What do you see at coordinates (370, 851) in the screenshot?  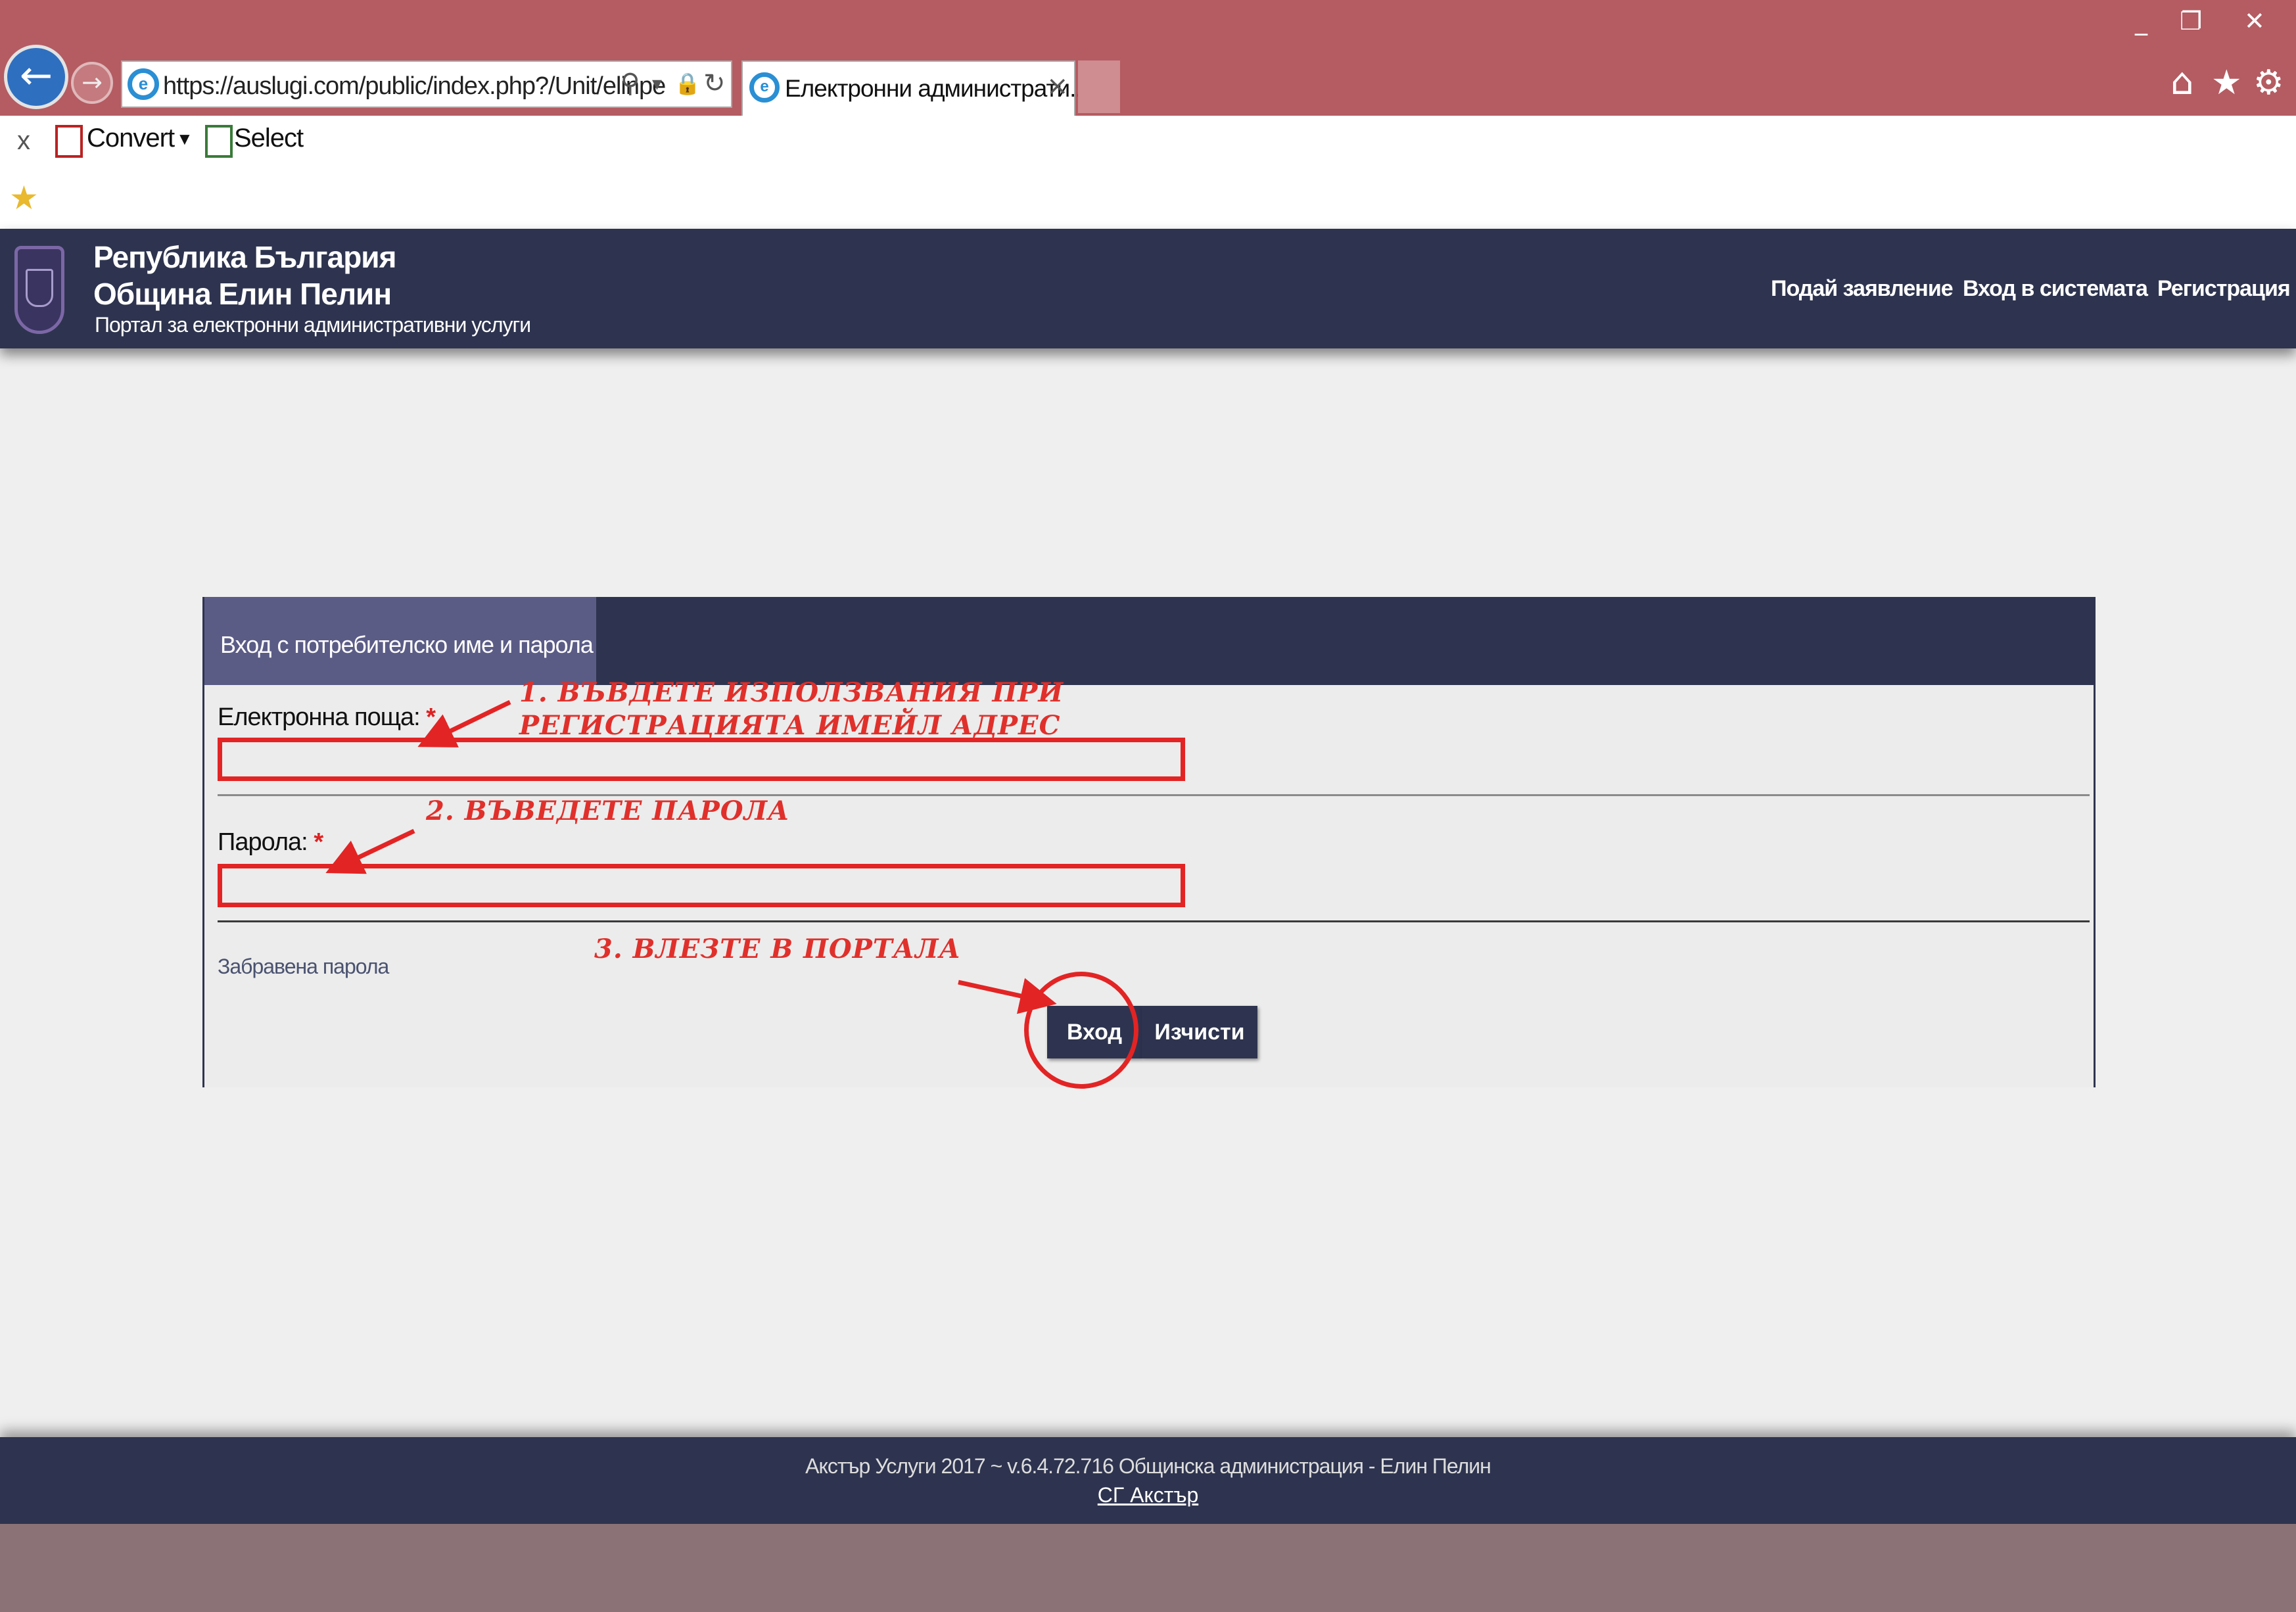 I see `annotation-arrow-password` at bounding box center [370, 851].